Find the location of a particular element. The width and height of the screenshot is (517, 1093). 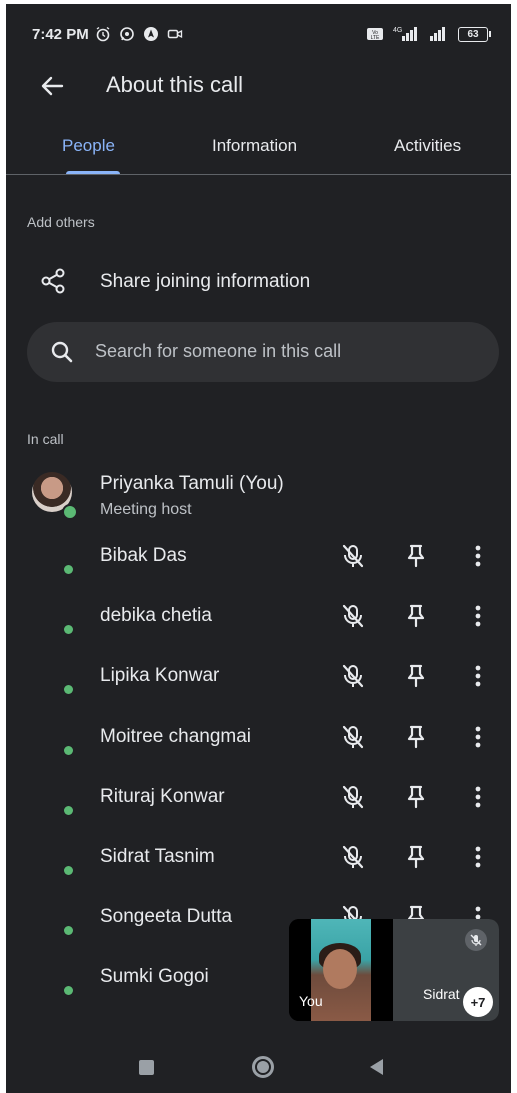

search-input: Search for someone in this call is located at coordinates (263, 352).